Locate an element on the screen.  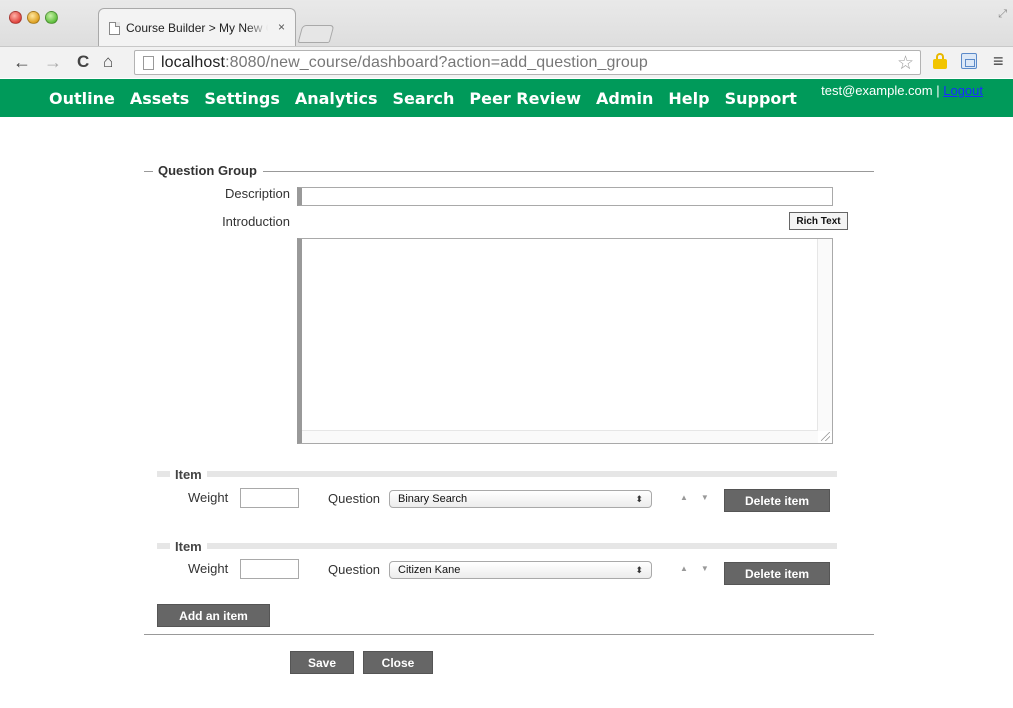
add-item-button: Add an item is located at coordinates (213, 615).